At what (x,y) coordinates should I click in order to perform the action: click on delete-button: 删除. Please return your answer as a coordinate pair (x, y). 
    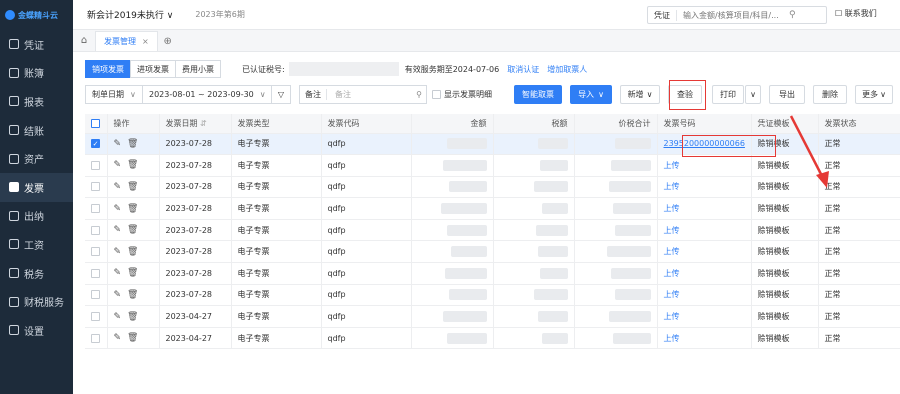
    Looking at the image, I should click on (830, 94).